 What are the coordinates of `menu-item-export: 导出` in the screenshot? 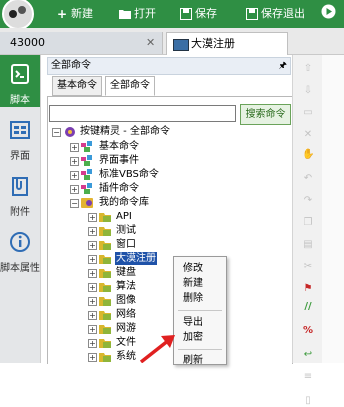 It's located at (193, 322).